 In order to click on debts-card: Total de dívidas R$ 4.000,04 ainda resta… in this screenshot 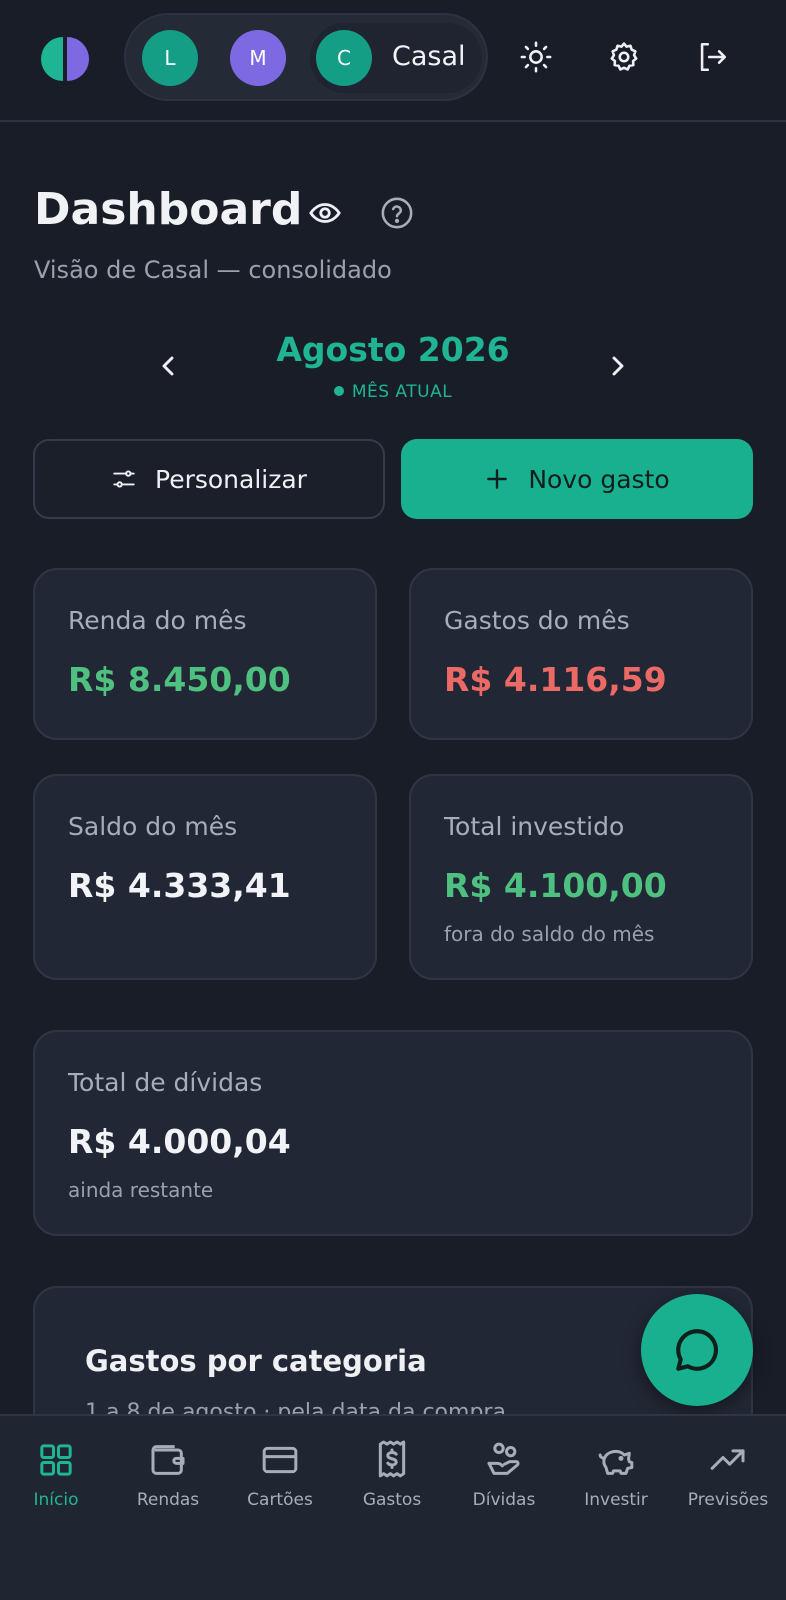, I will do `click(393, 1133)`.